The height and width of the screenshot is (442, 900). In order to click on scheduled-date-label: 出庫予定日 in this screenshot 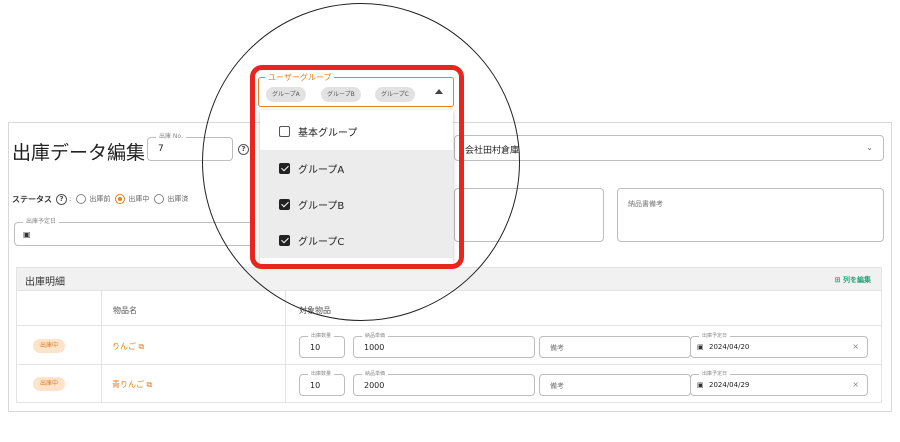, I will do `click(41, 222)`.